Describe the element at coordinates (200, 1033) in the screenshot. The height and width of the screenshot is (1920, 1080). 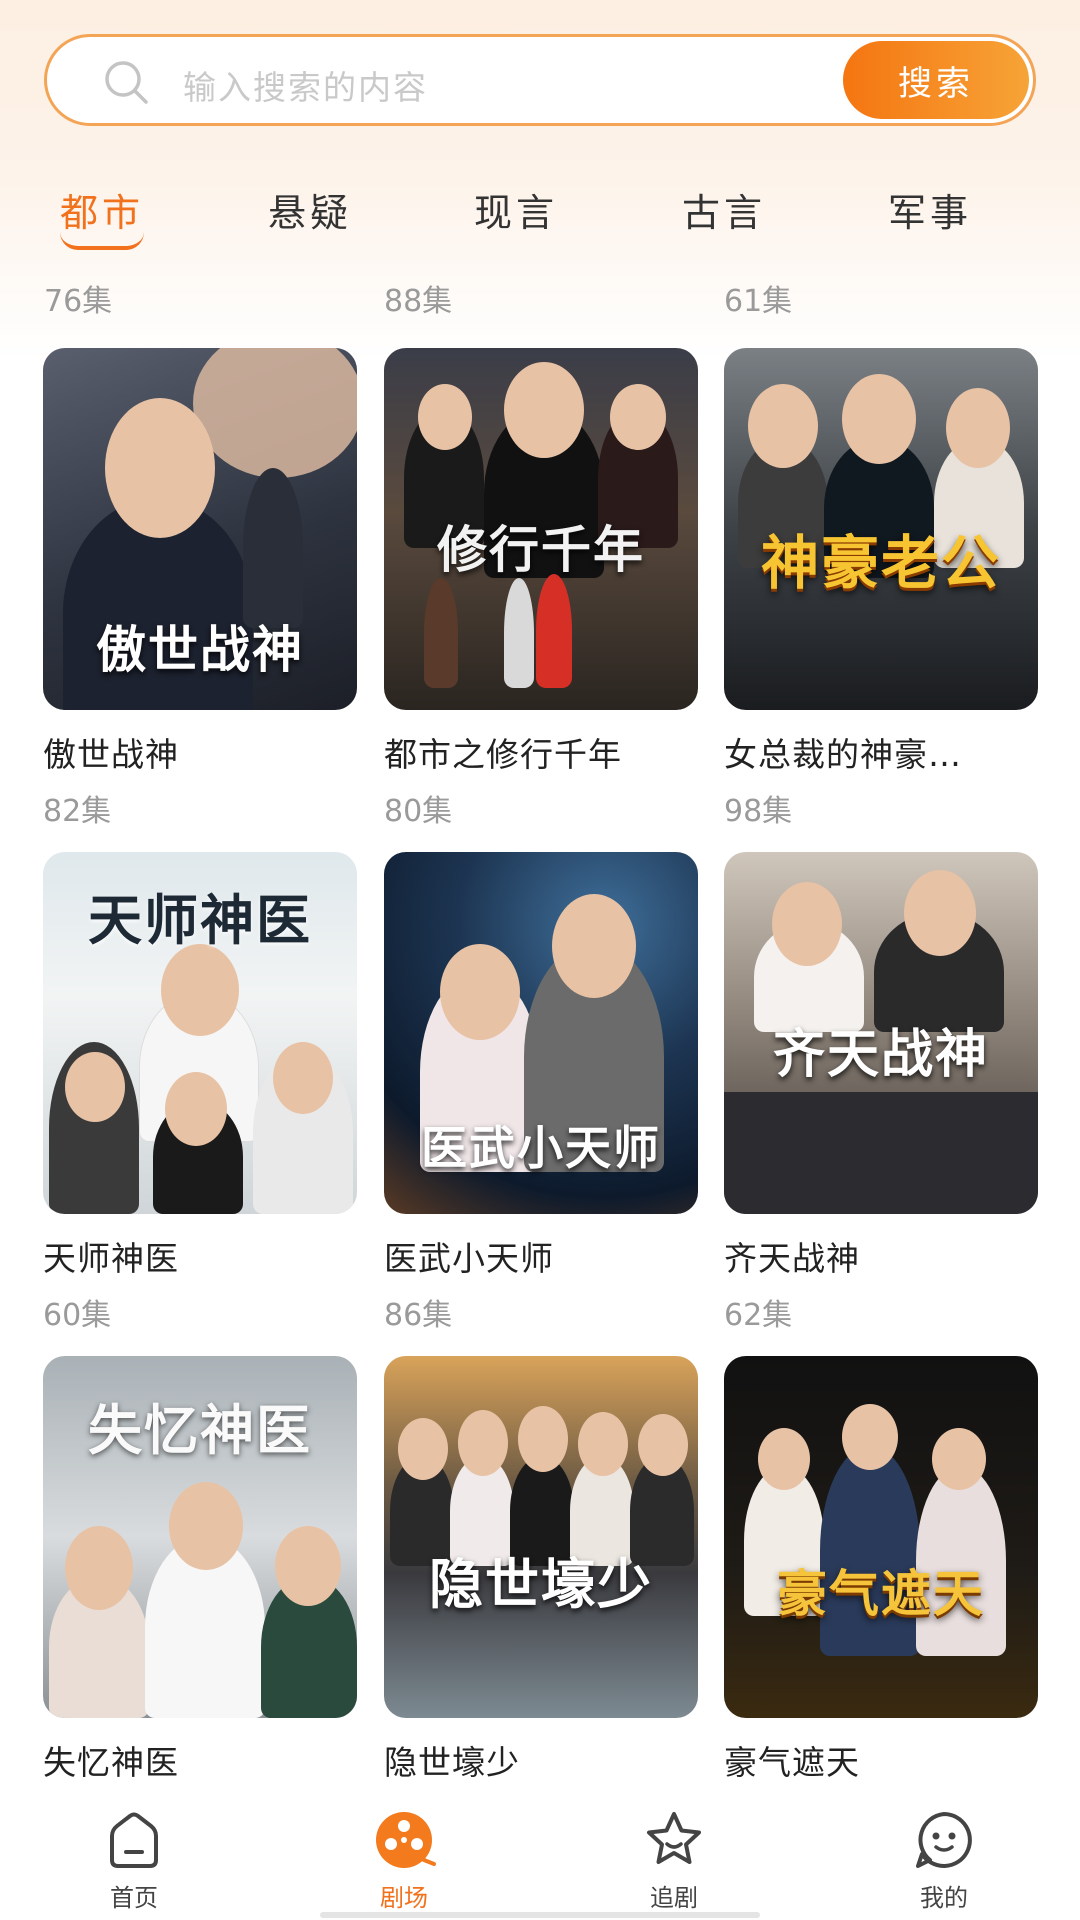
I see `poster-image: 天师神医` at that location.